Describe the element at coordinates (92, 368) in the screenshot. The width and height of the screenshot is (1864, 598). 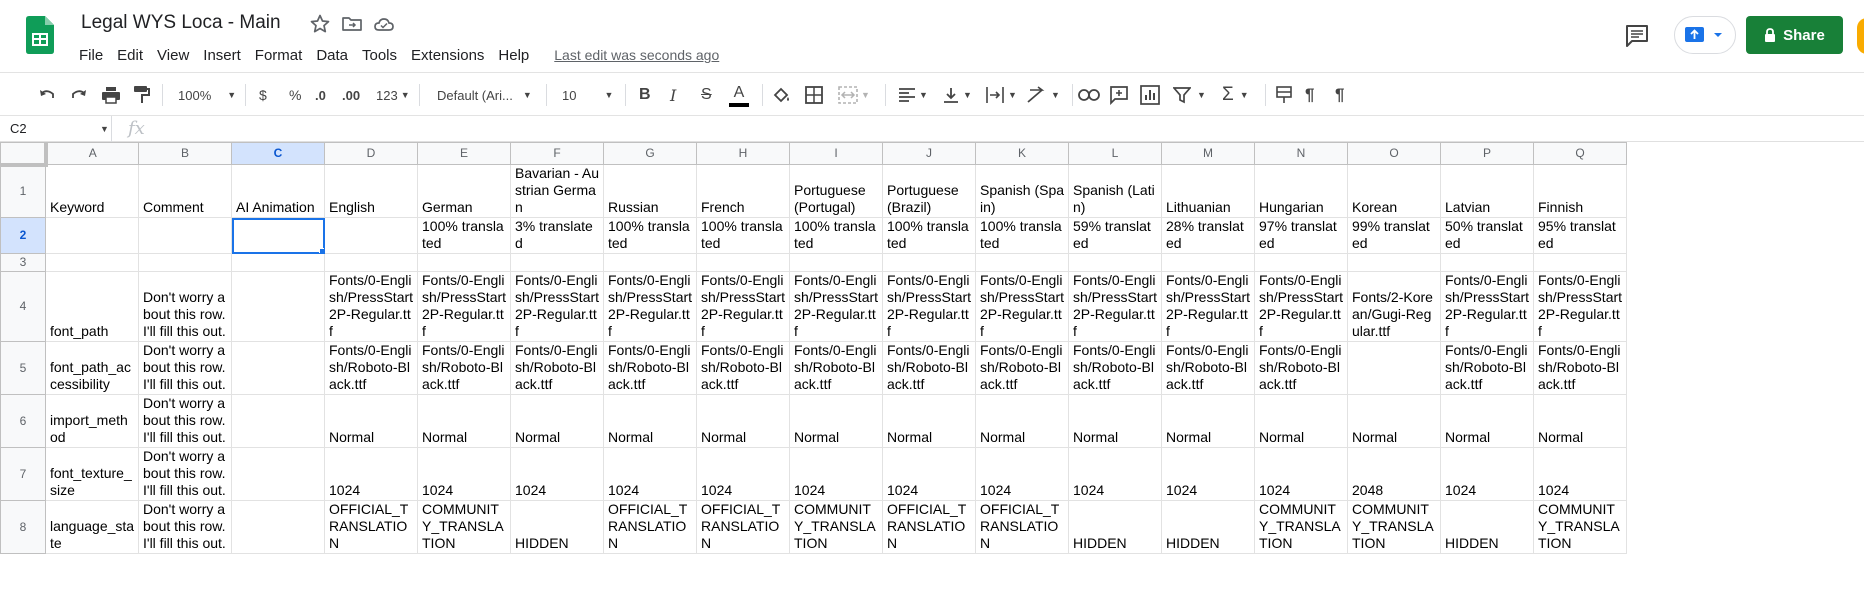
I see `cell-a5: font_path_accessibility` at that location.